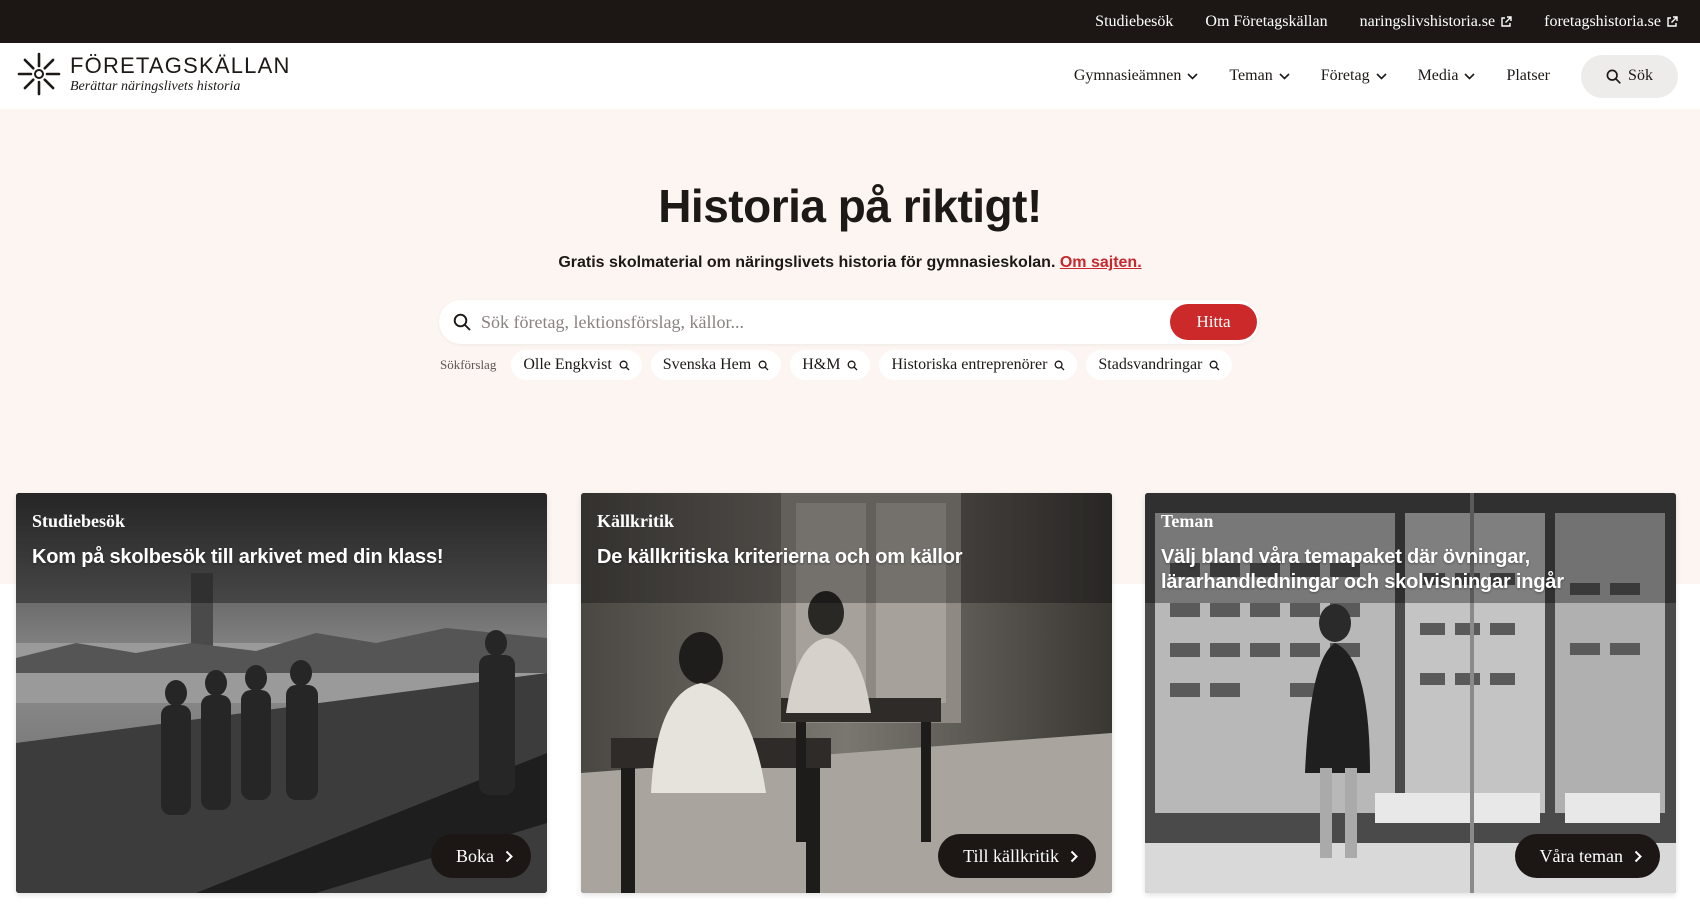  Describe the element at coordinates (1602, 21) in the screenshot. I see `top-link-label: foretagshistoria.se` at that location.